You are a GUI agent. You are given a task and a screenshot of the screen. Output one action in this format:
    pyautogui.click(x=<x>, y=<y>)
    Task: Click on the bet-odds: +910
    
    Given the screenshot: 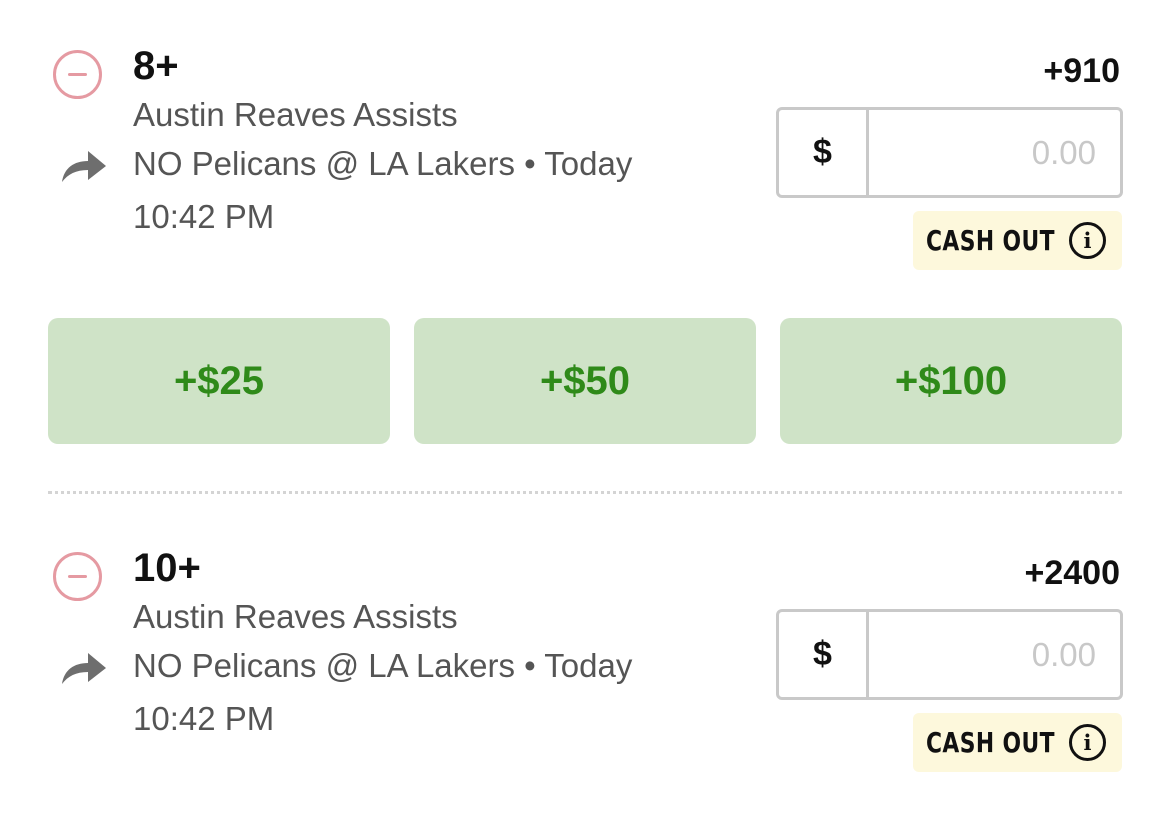 What is the action you would take?
    pyautogui.click(x=1081, y=71)
    